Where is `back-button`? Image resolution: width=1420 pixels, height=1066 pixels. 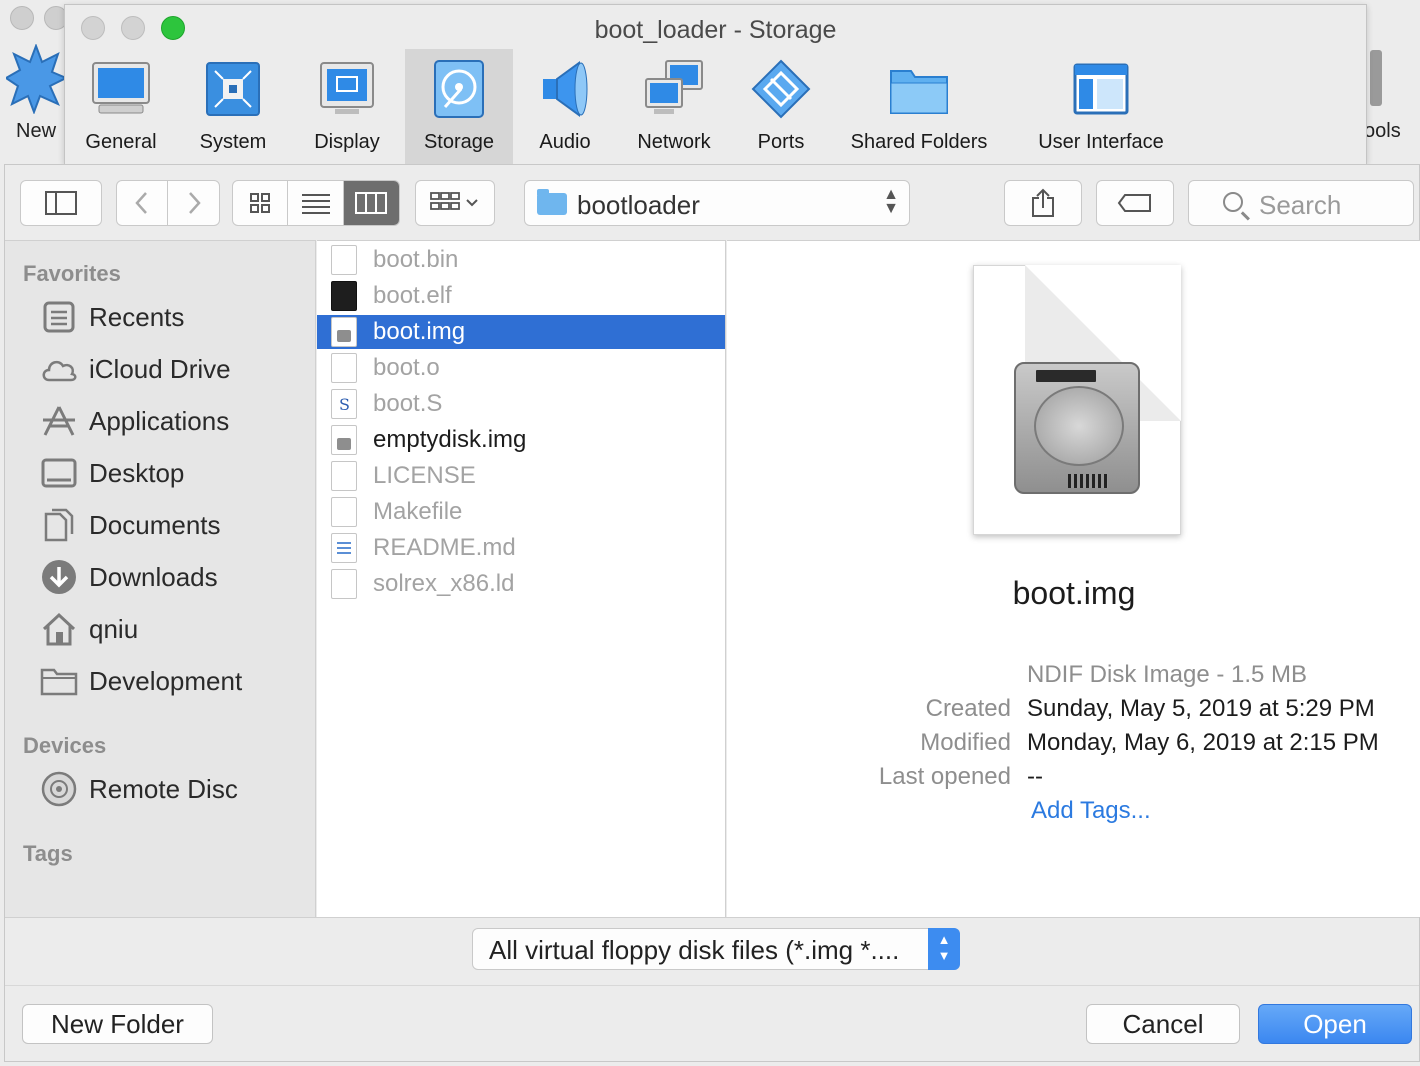
back-button is located at coordinates (143, 203).